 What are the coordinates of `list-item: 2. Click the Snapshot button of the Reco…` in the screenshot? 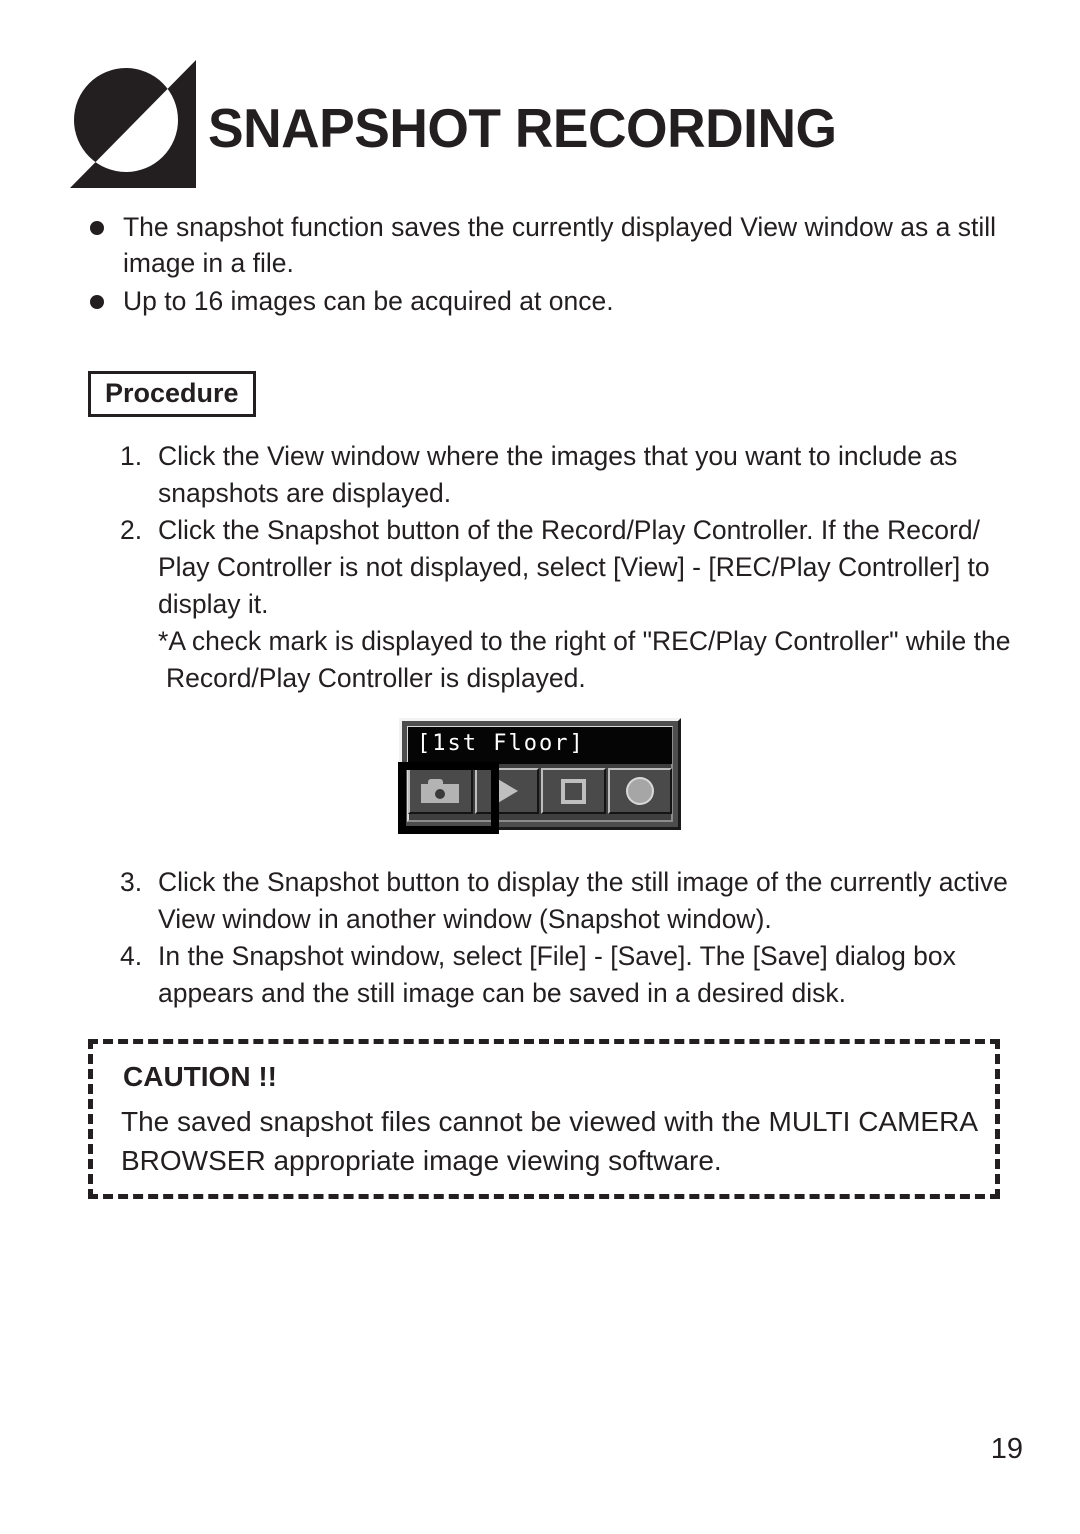 It's located at (570, 567).